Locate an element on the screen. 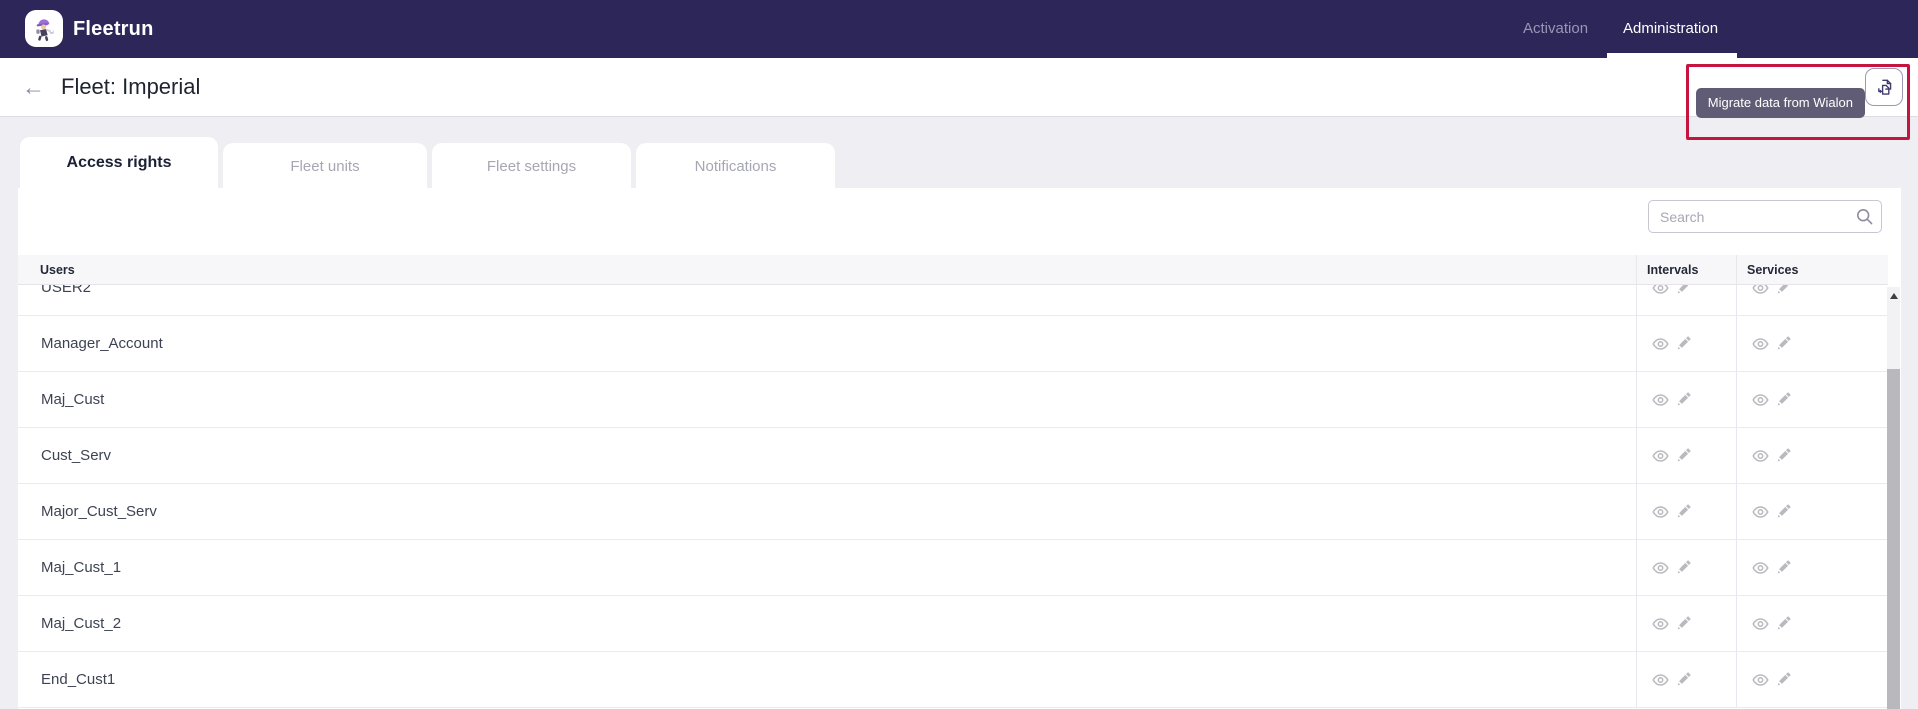 The image size is (1918, 709). search-input is located at coordinates (1765, 216).